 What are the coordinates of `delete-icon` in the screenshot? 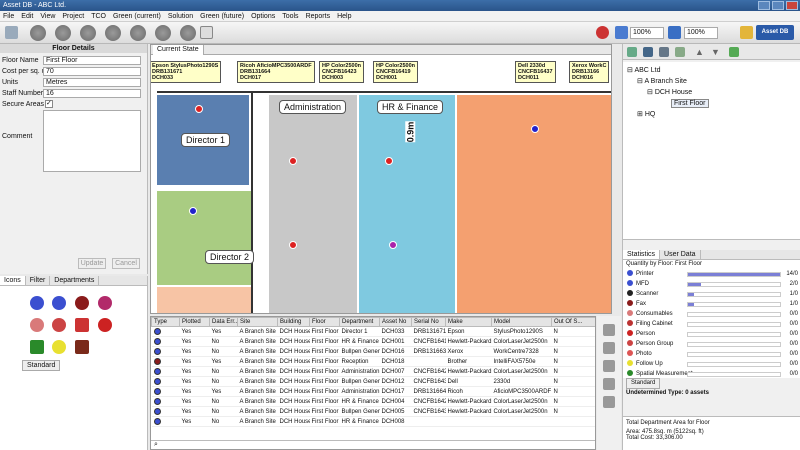 It's located at (163, 33).